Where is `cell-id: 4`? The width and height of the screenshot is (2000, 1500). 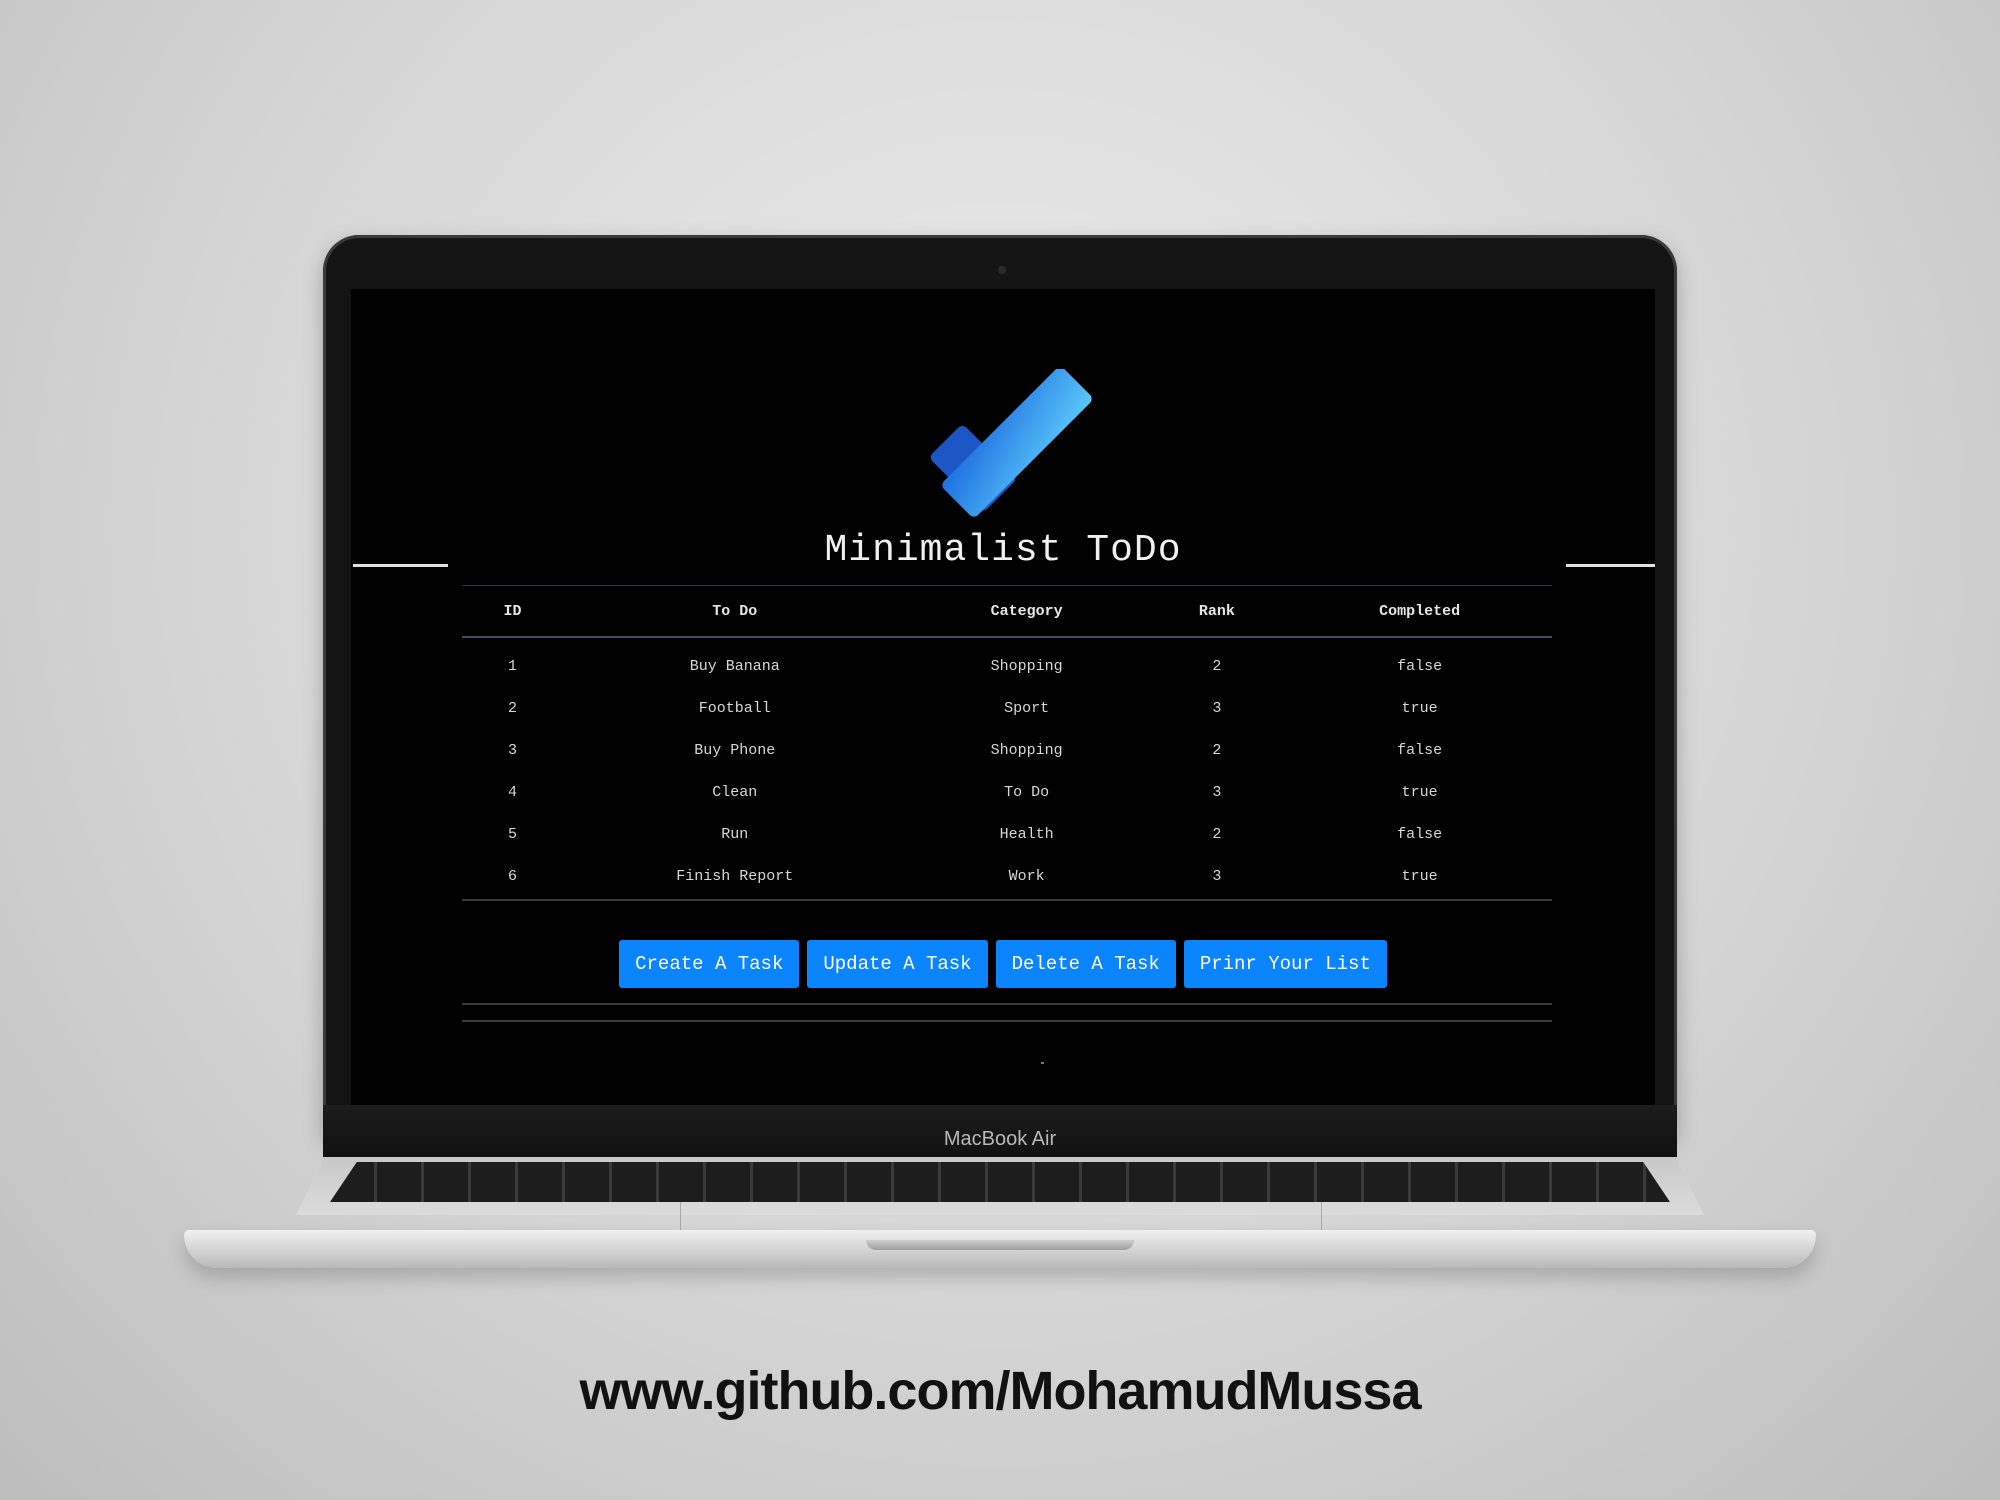
cell-id: 4 is located at coordinates (512, 792).